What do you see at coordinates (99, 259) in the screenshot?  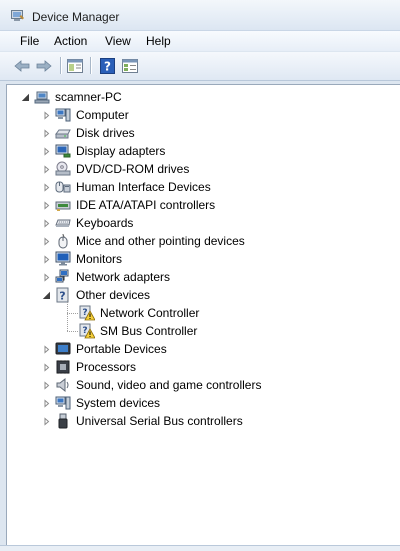 I see `tree-item-label: Monitors` at bounding box center [99, 259].